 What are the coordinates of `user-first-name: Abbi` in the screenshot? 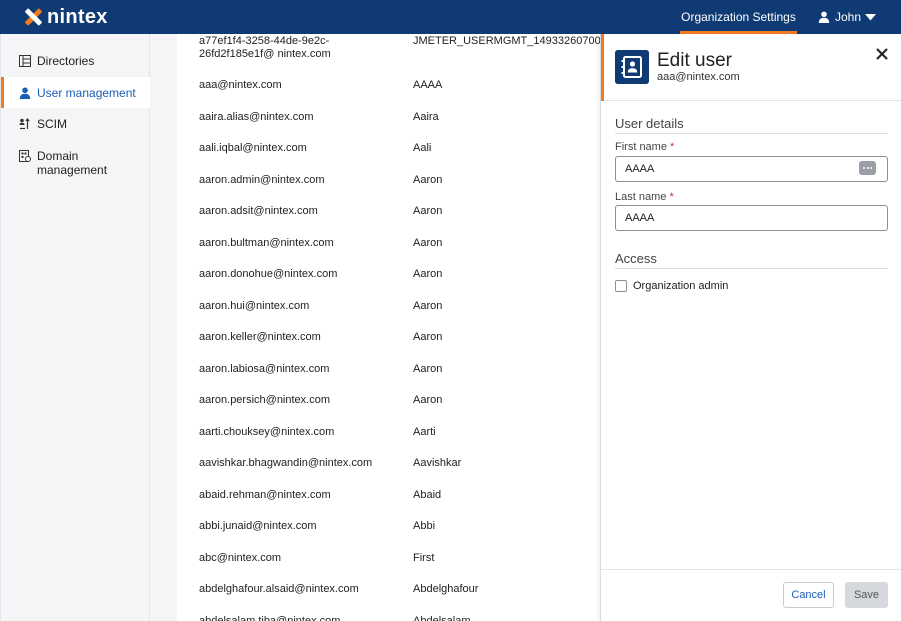 It's located at (424, 526).